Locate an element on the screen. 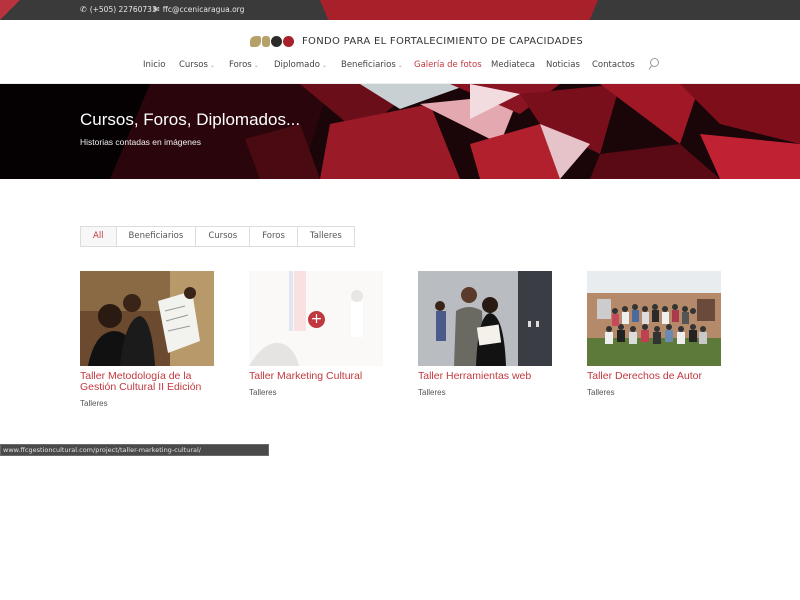 This screenshot has width=800, height=600. top-bar-accent-center is located at coordinates (459, 10).